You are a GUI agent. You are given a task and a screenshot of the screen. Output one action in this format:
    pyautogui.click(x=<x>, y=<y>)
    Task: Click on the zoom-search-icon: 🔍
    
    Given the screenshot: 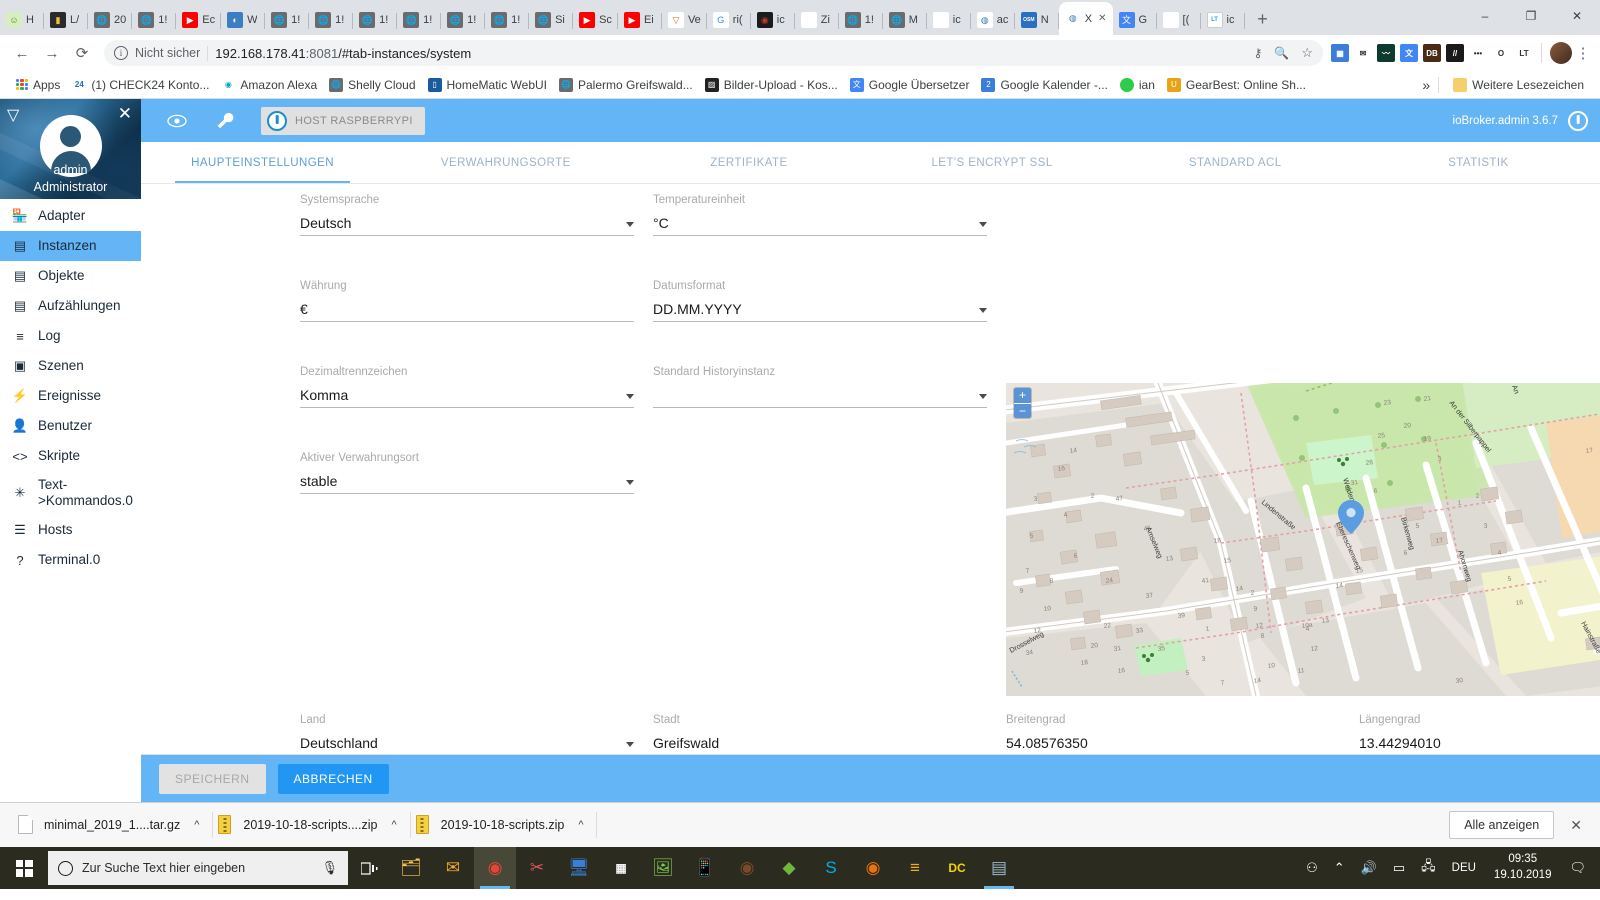 What is the action you would take?
    pyautogui.click(x=1281, y=53)
    